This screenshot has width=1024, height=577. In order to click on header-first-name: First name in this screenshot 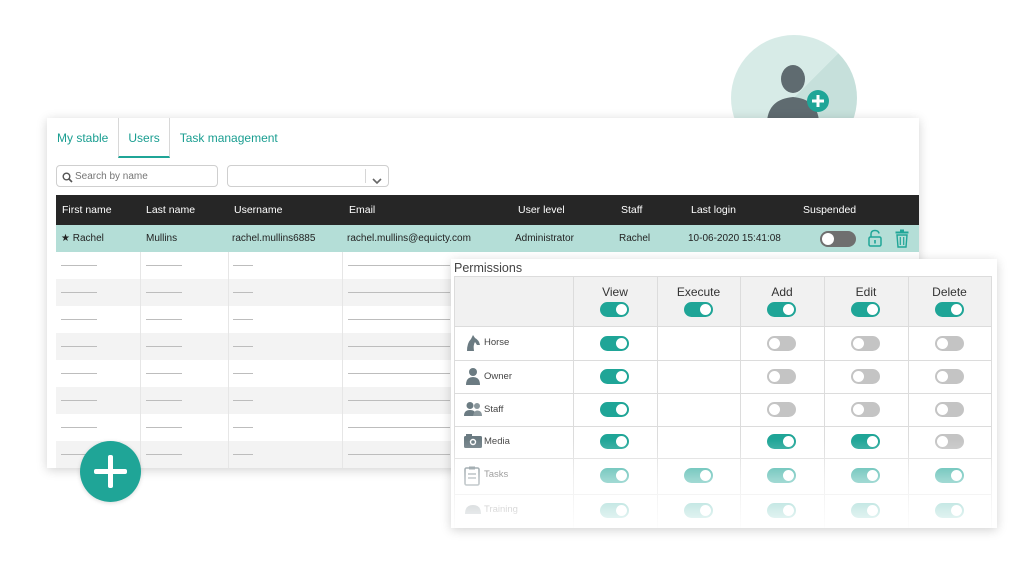, I will do `click(87, 210)`.